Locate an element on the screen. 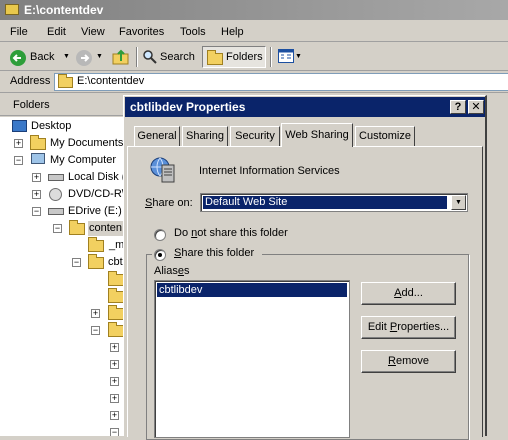 The height and width of the screenshot is (440, 508). back-arrow-icon is located at coordinates (18, 58).